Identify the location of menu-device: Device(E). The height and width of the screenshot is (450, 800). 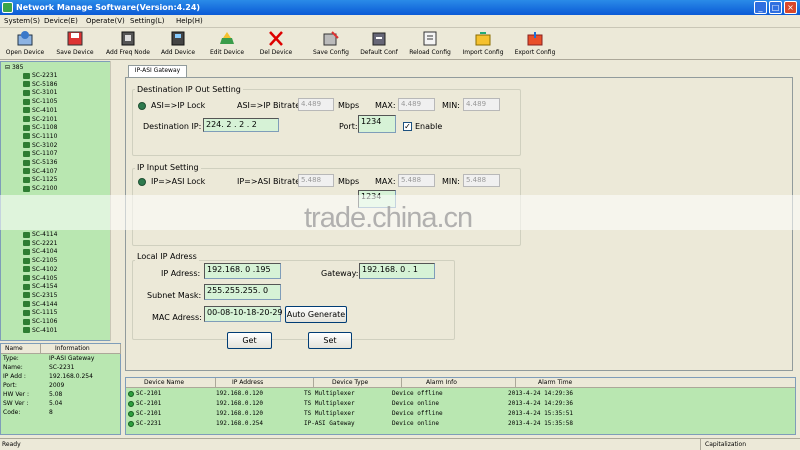
(61, 21).